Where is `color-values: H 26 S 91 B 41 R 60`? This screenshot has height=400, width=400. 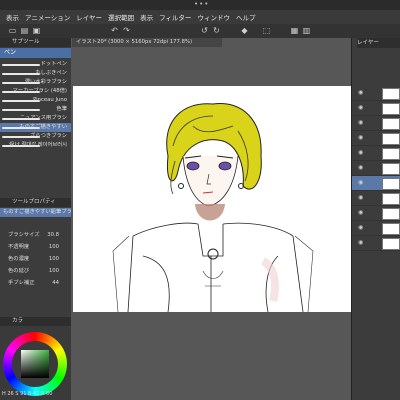
color-values: H 26 S 91 B 41 R 60 is located at coordinates (27, 394).